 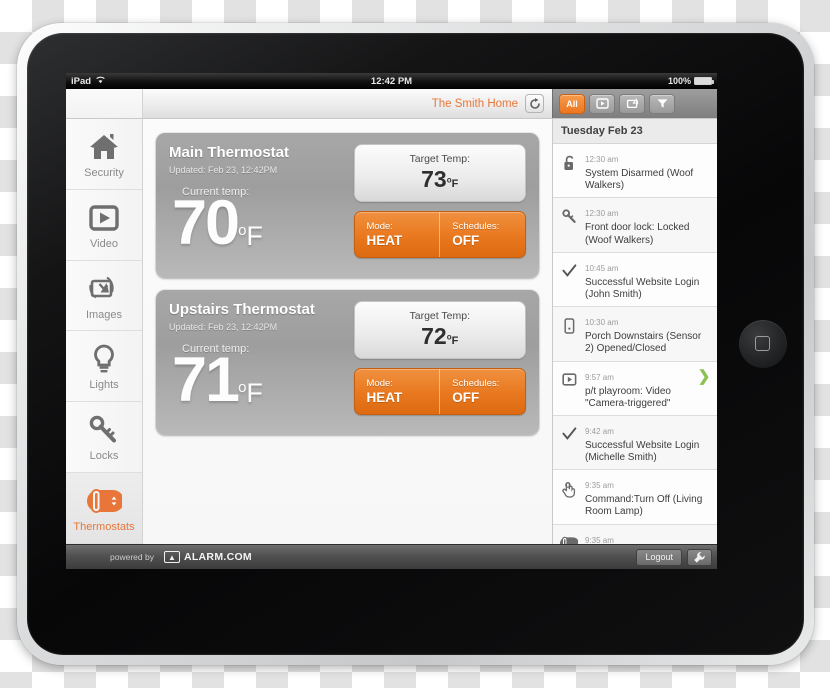 What do you see at coordinates (662, 103) in the screenshot?
I see `funnel-filter-icon` at bounding box center [662, 103].